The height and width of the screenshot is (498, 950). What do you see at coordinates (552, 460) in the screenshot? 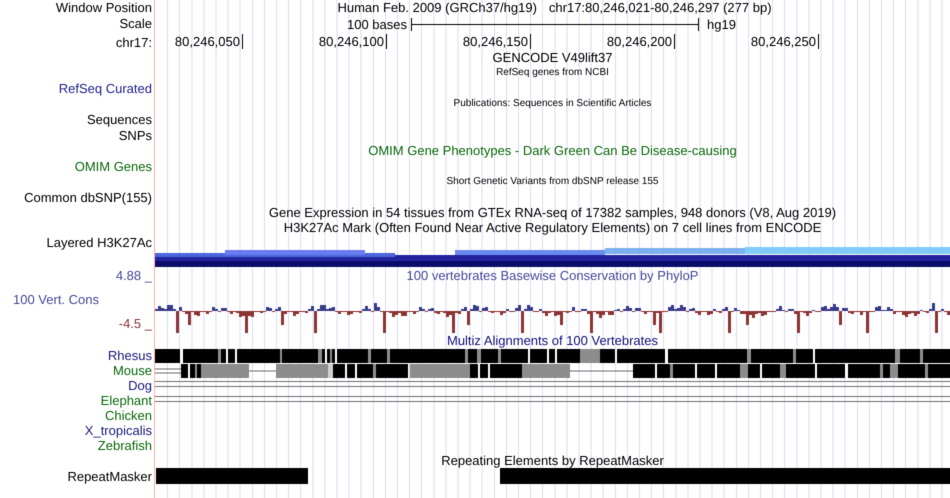
I see `track-title: Repeating Elements by RepeatMasker` at bounding box center [552, 460].